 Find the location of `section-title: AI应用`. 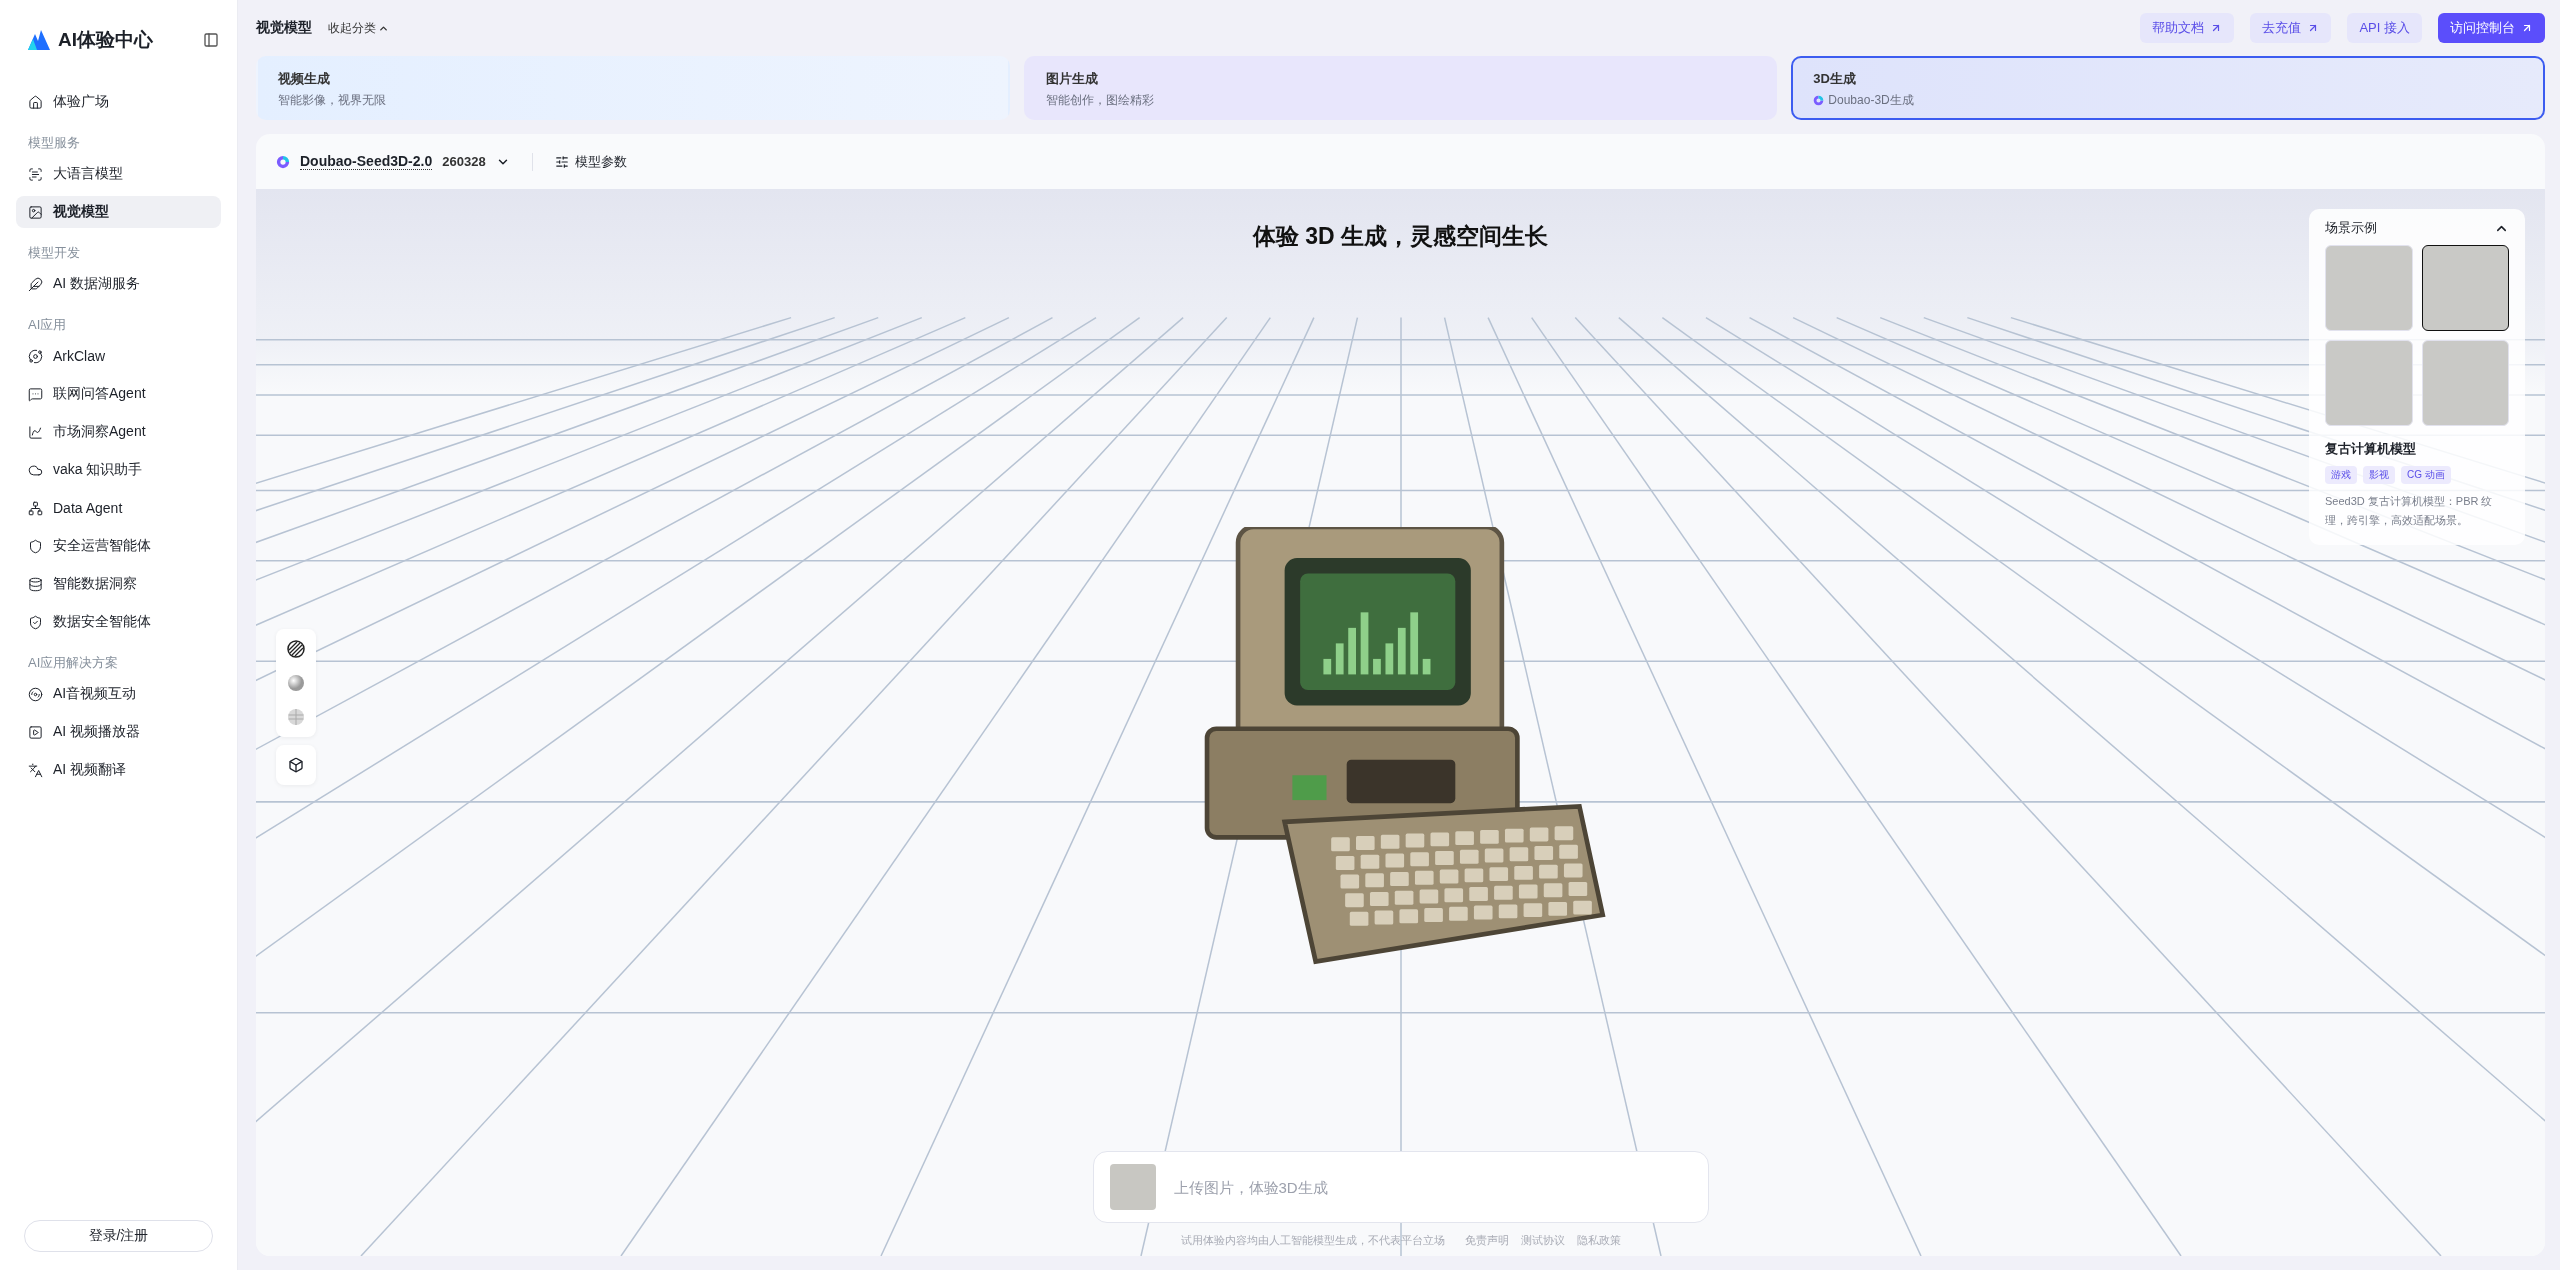

section-title: AI应用 is located at coordinates (47, 325).